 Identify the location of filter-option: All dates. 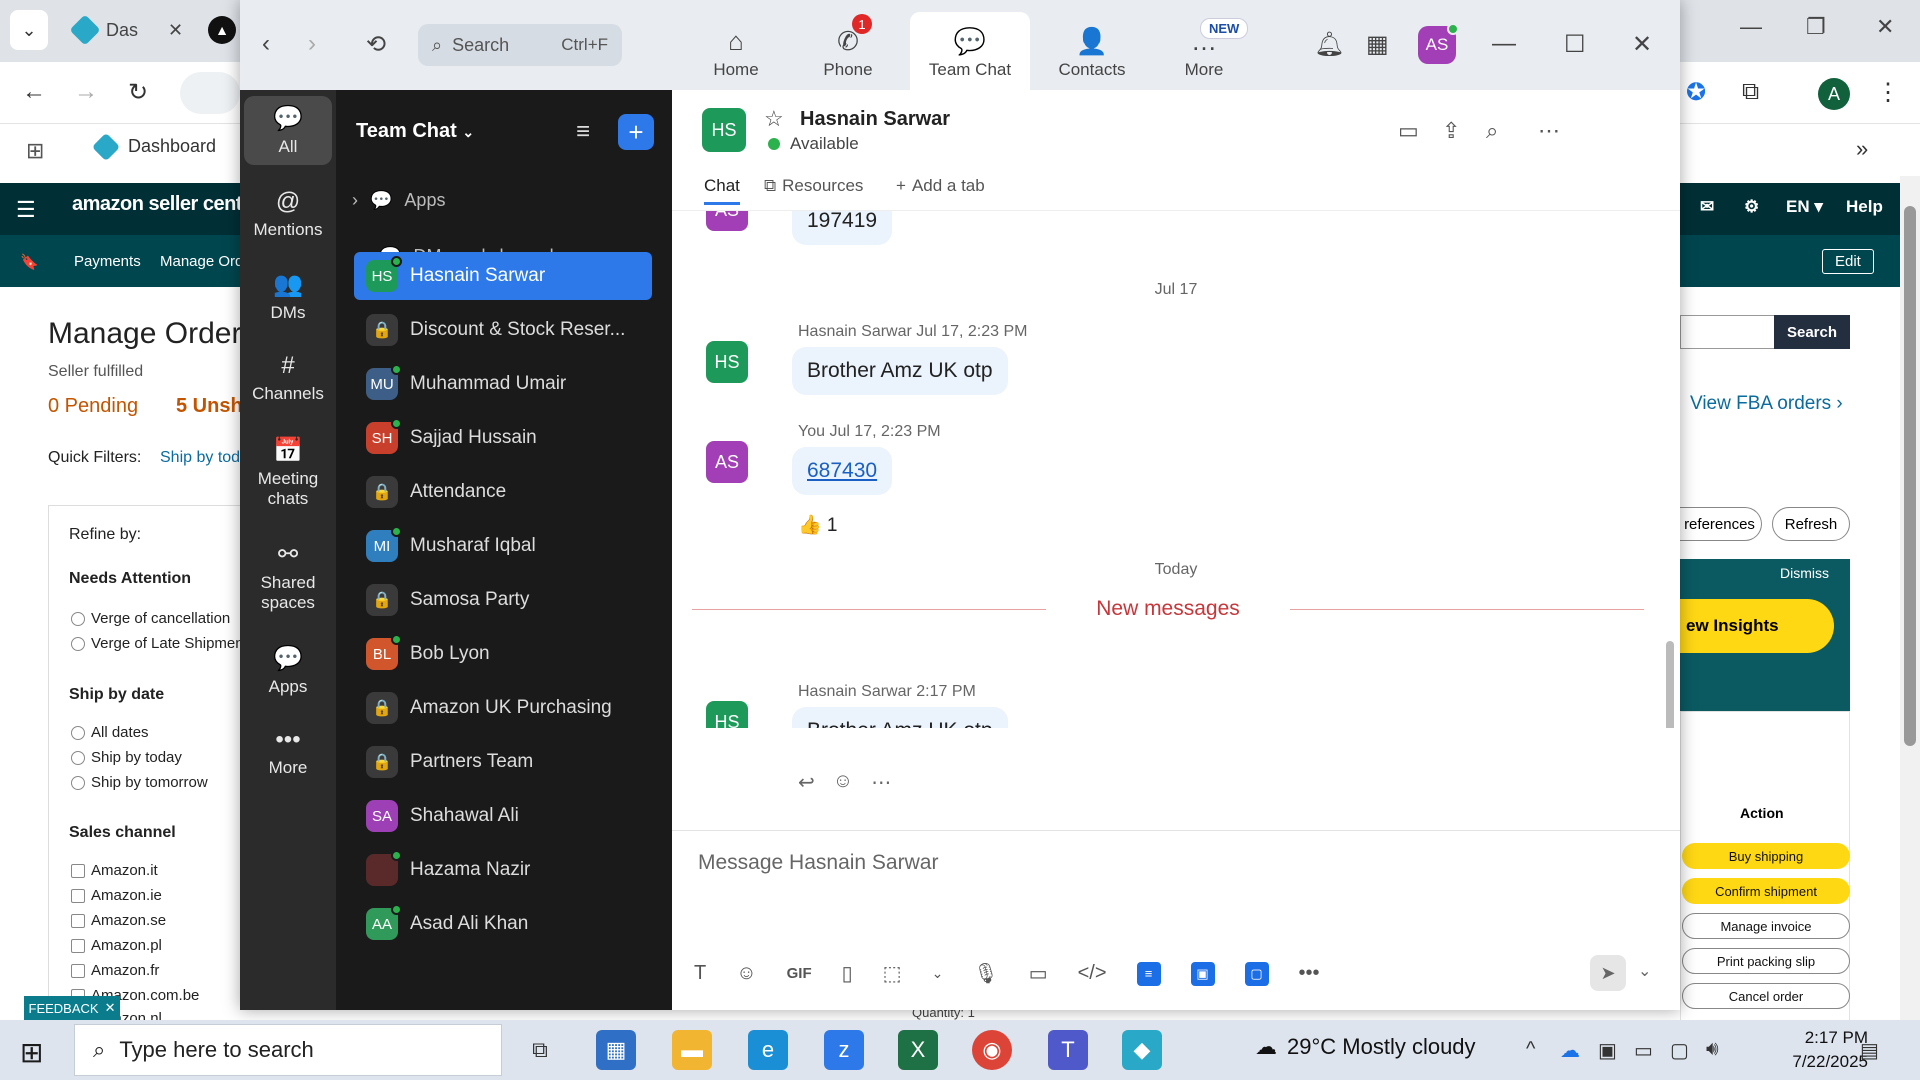
(110, 732).